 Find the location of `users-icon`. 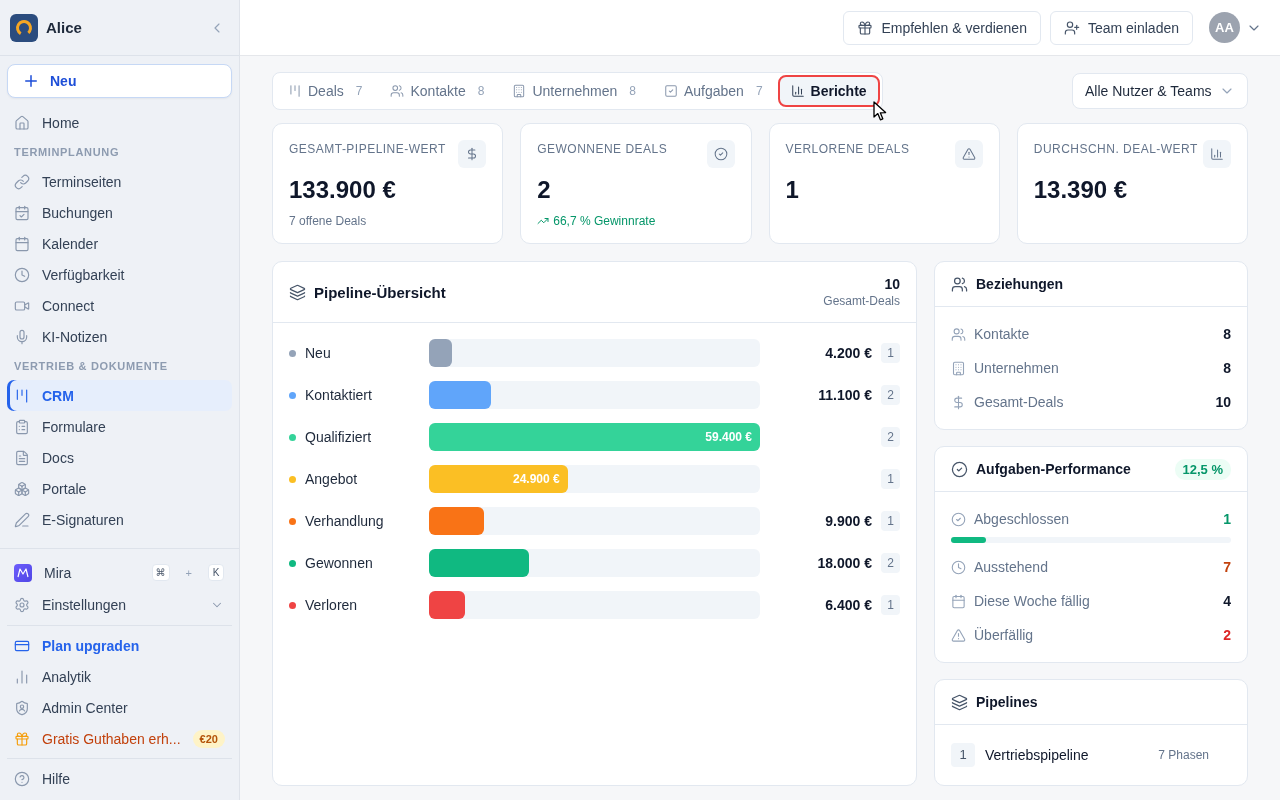

users-icon is located at coordinates (958, 334).